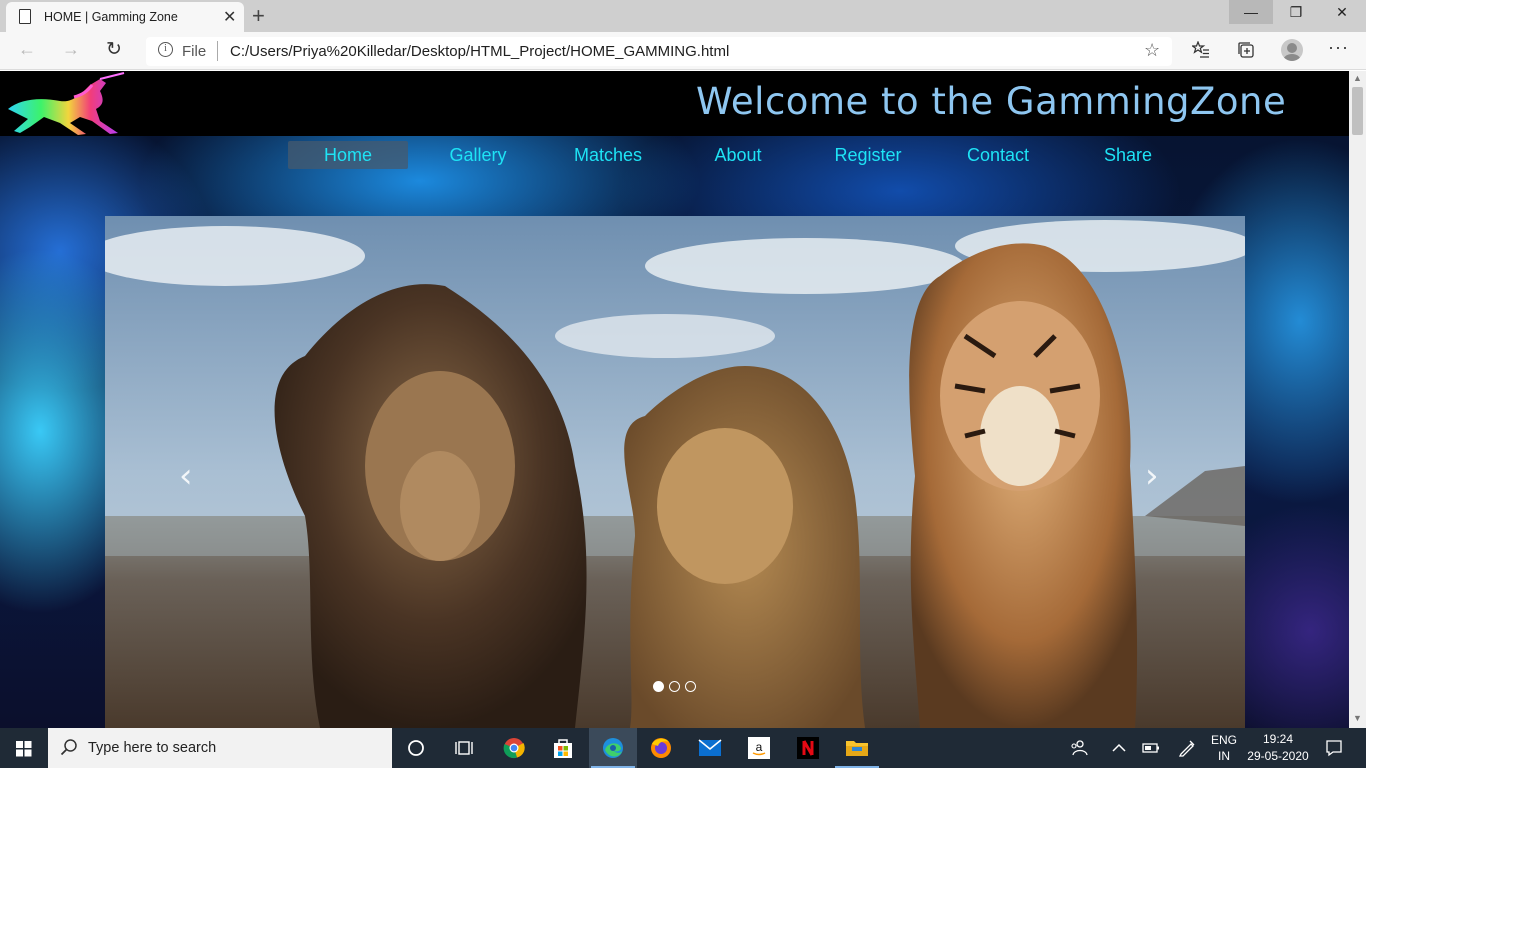 Image resolution: width=1540 pixels, height=934 pixels. I want to click on language-indicator: ENG IN, so click(1224, 748).